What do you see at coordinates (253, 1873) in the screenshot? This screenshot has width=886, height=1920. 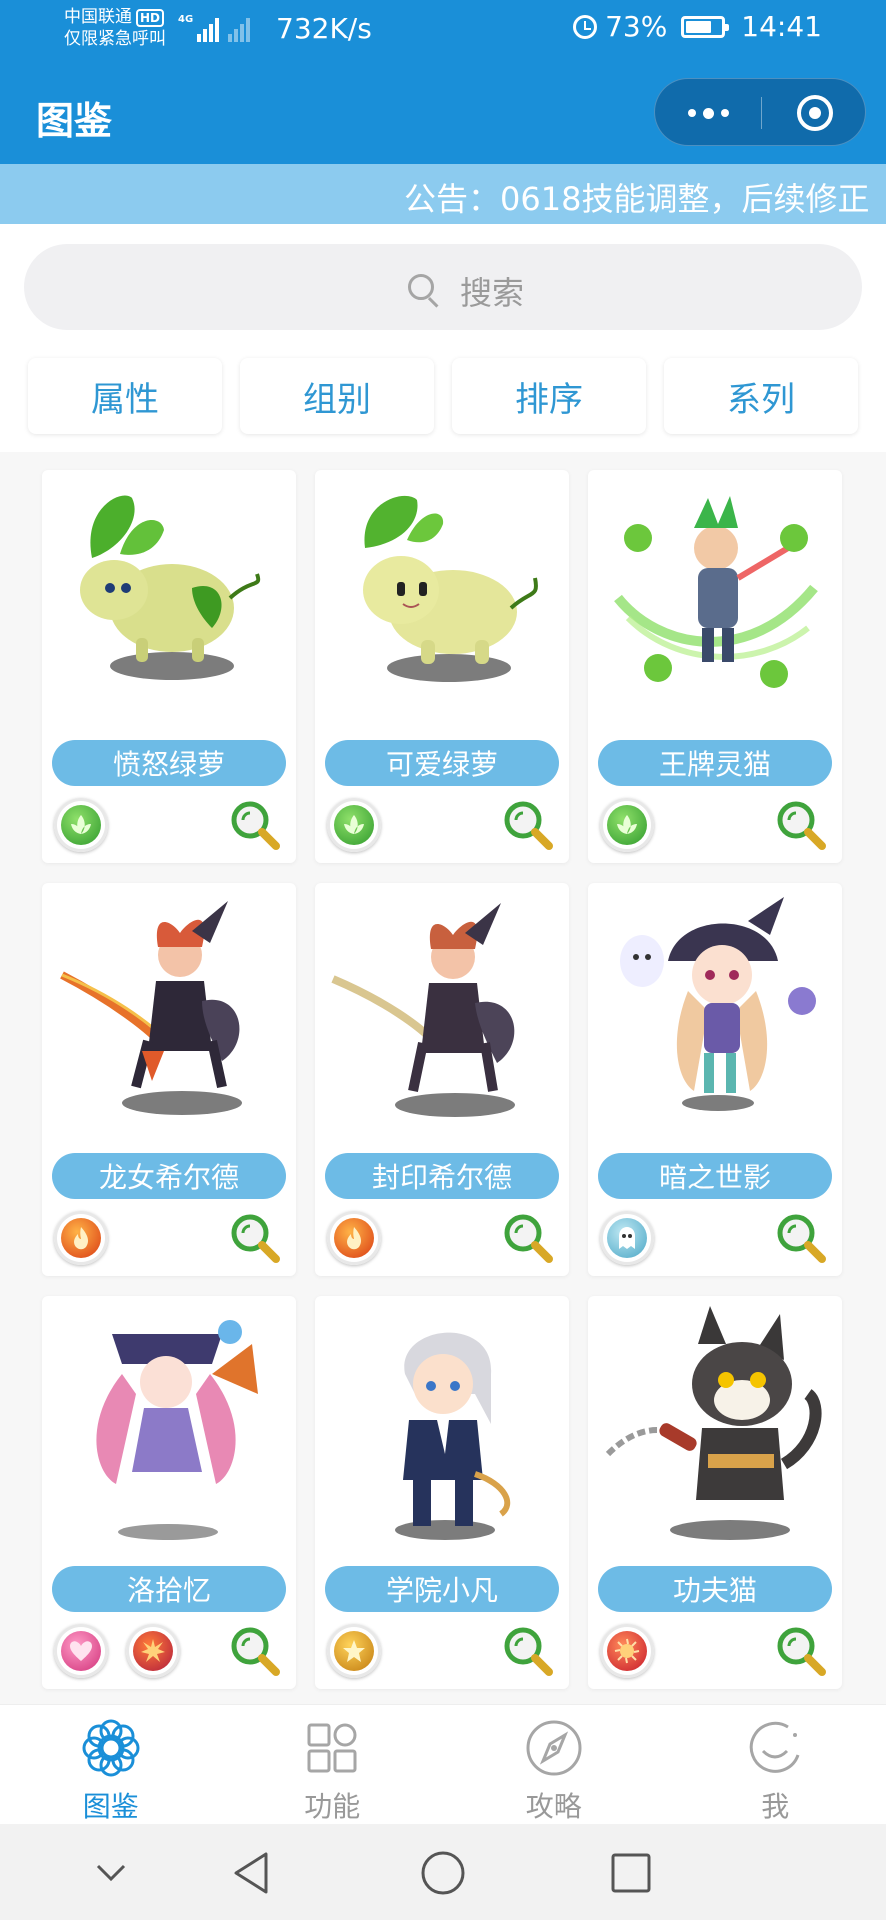 I see `back-icon` at bounding box center [253, 1873].